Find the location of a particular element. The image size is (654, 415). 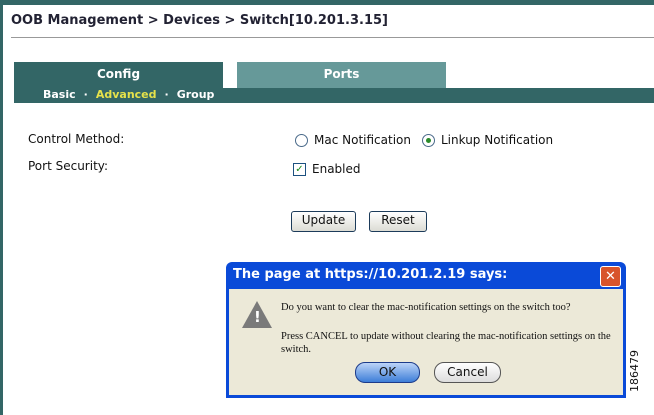

subnav-group: Group is located at coordinates (196, 94).